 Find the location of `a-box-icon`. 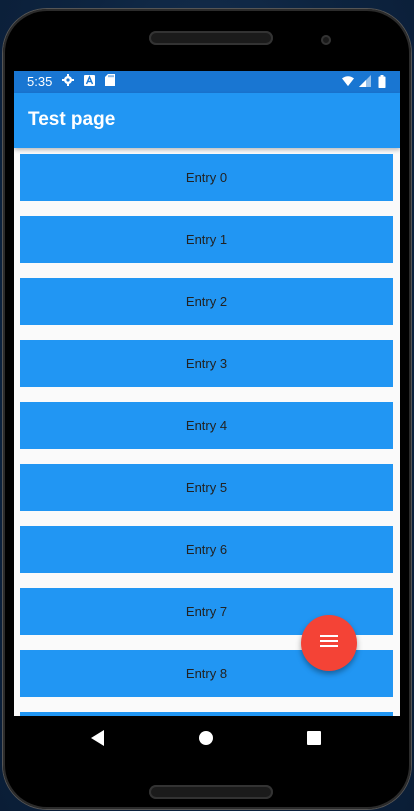

a-box-icon is located at coordinates (89, 80).